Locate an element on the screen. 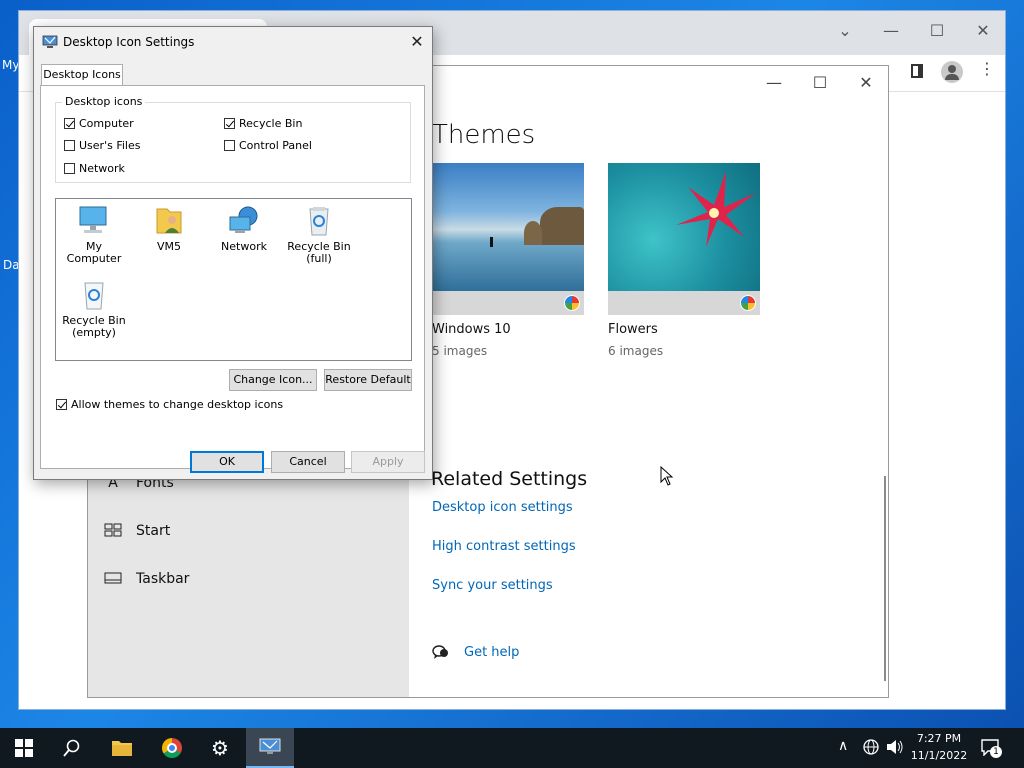 The height and width of the screenshot is (768, 1024). clock-date: 11/1/2022 is located at coordinates (939, 755).